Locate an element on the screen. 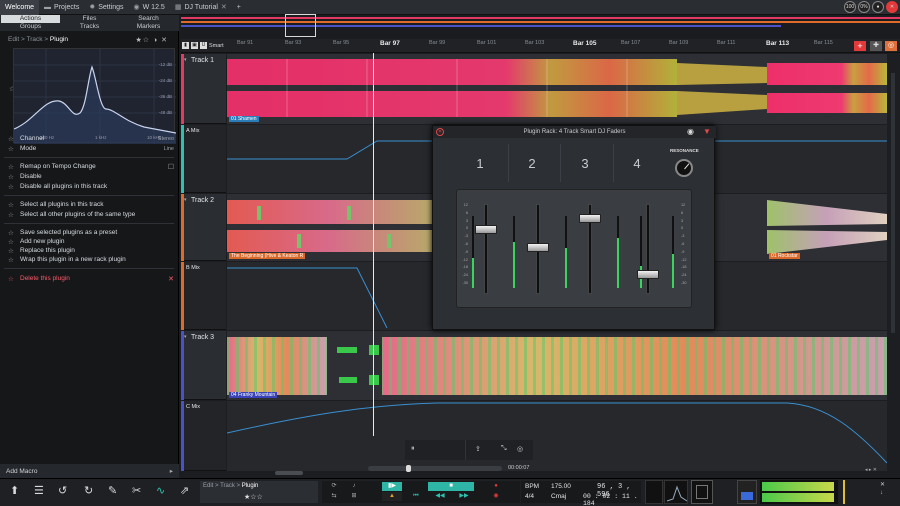  menu-delete: ☆ Delete this plugin ✕ is located at coordinates (91, 278).